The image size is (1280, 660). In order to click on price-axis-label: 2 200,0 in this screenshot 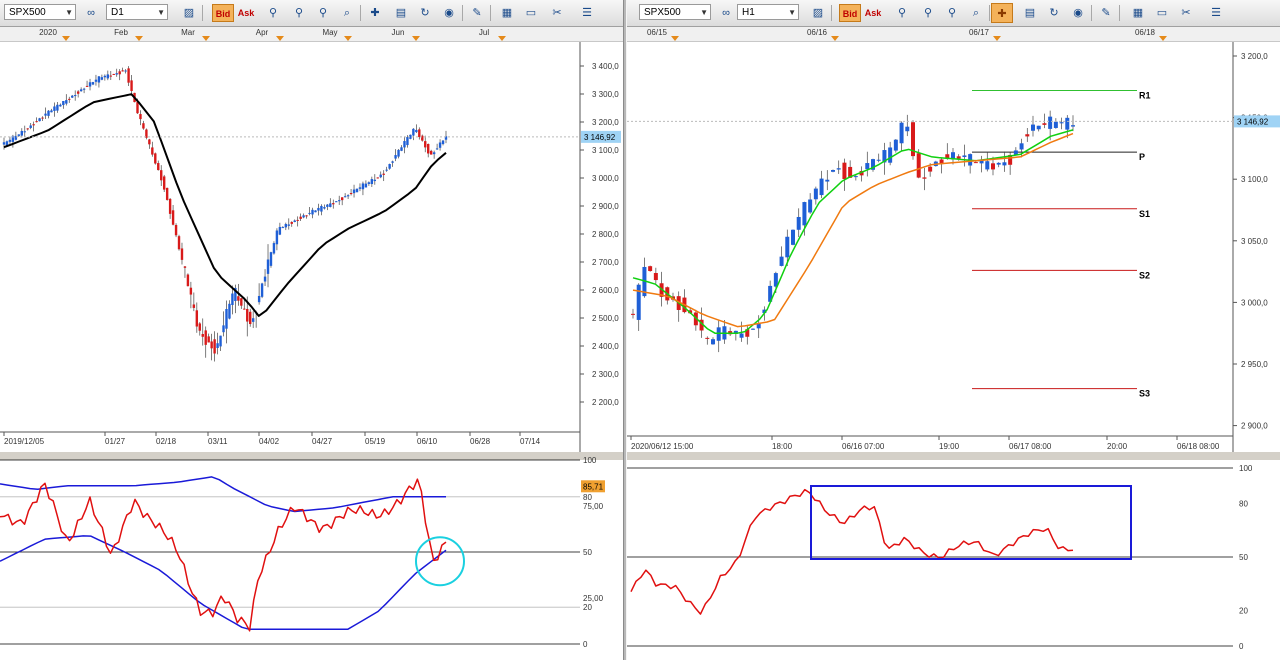, I will do `click(605, 402)`.